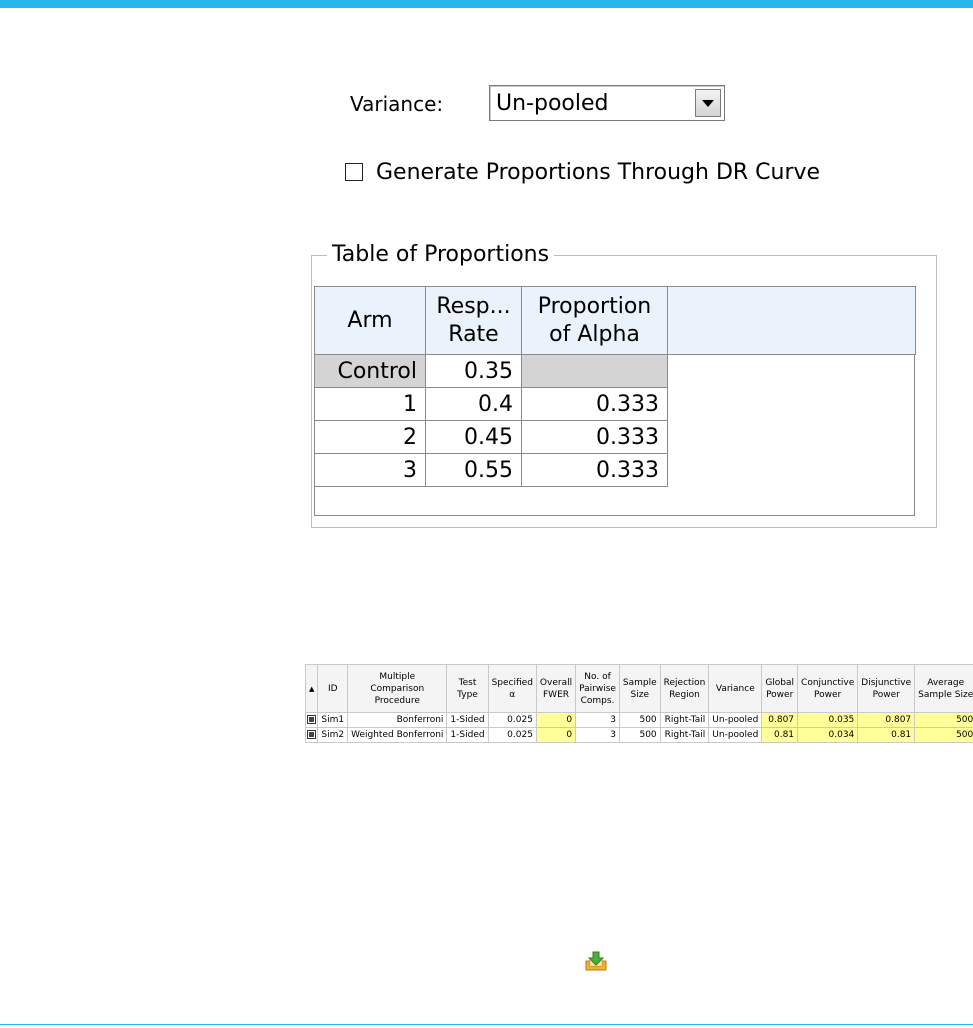  I want to click on table-row: 2 0.45 0.333, so click(615, 437).